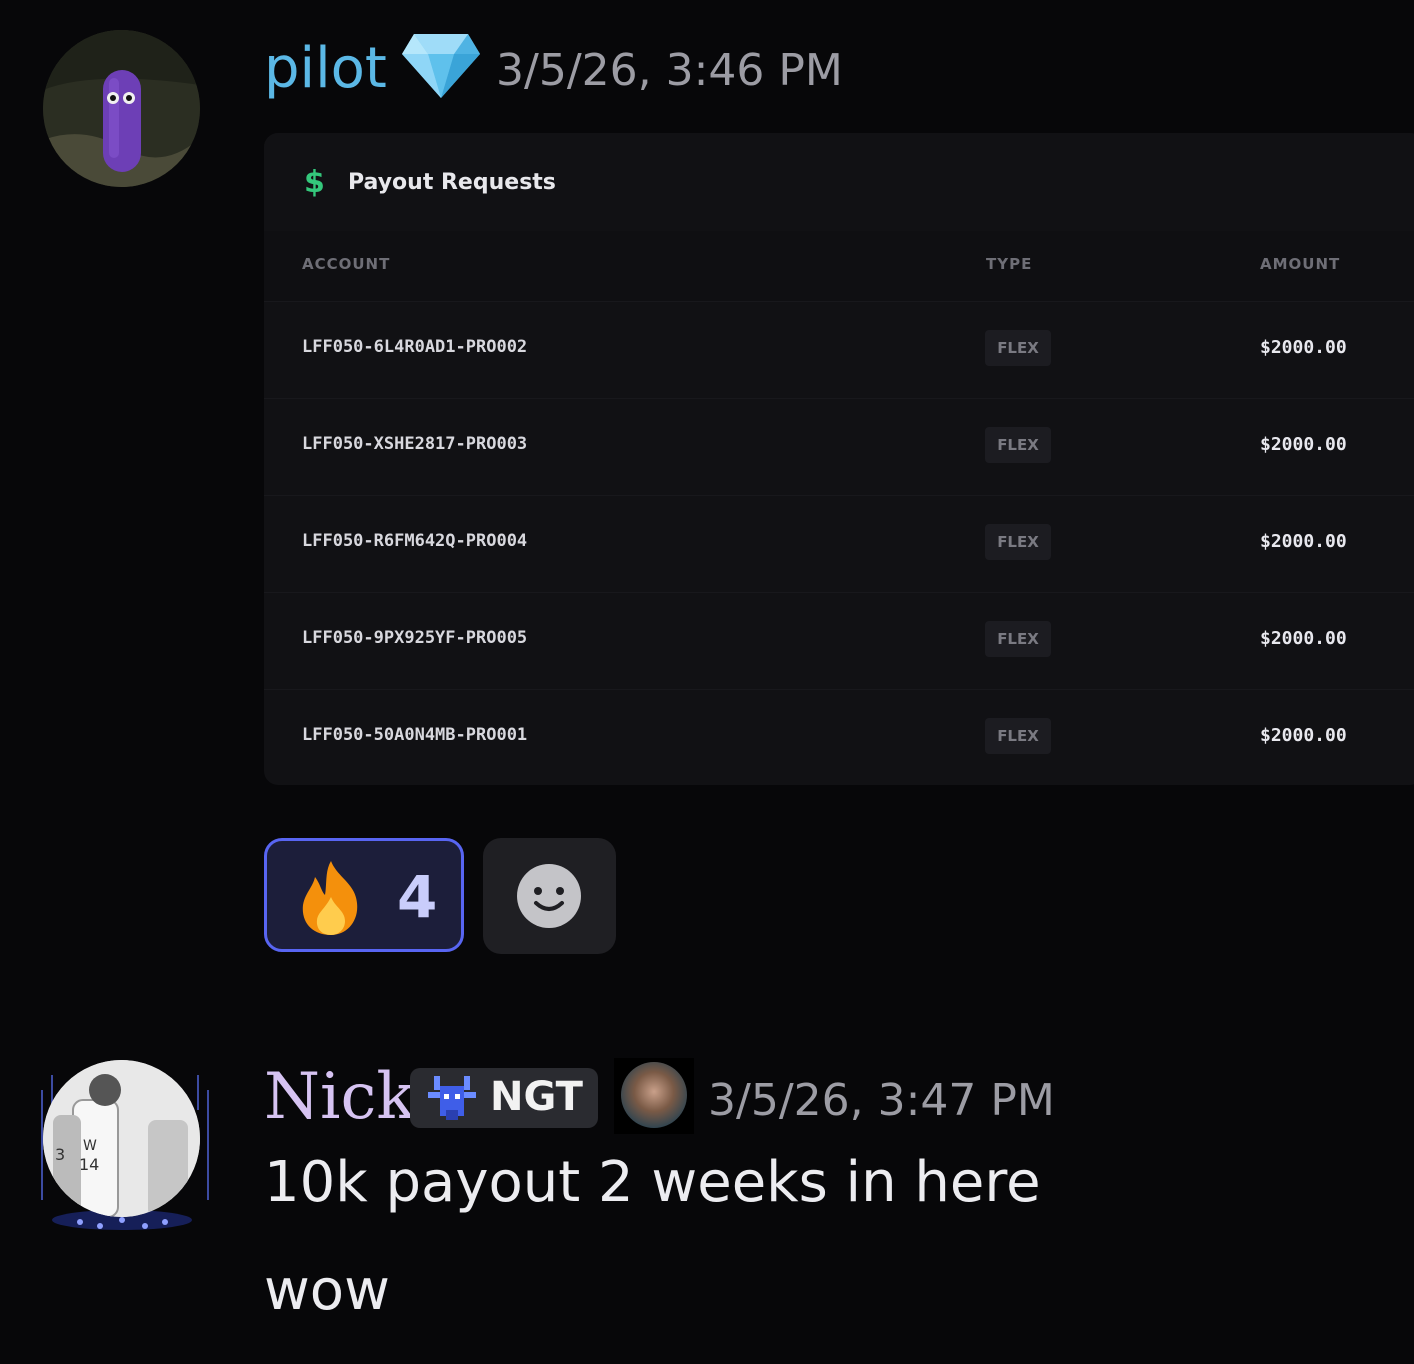 The image size is (1414, 1364). I want to click on message-timestamp: 3/5/26, 3:47 PM, so click(881, 1100).